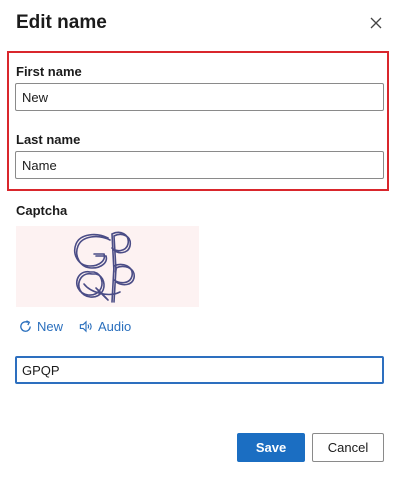 The image size is (400, 478). Describe the element at coordinates (48, 139) in the screenshot. I see `last-name-label: Last name` at that location.